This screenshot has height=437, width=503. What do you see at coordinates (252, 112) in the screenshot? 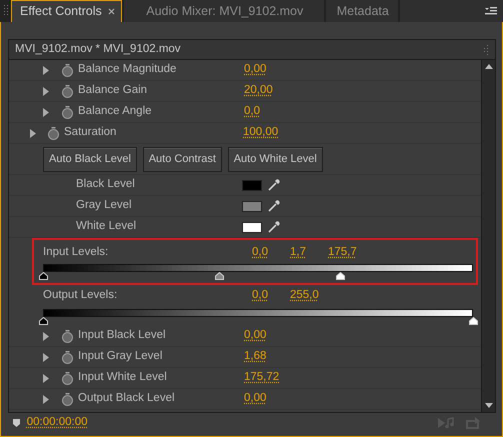
I see `param-value: 0,0` at bounding box center [252, 112].